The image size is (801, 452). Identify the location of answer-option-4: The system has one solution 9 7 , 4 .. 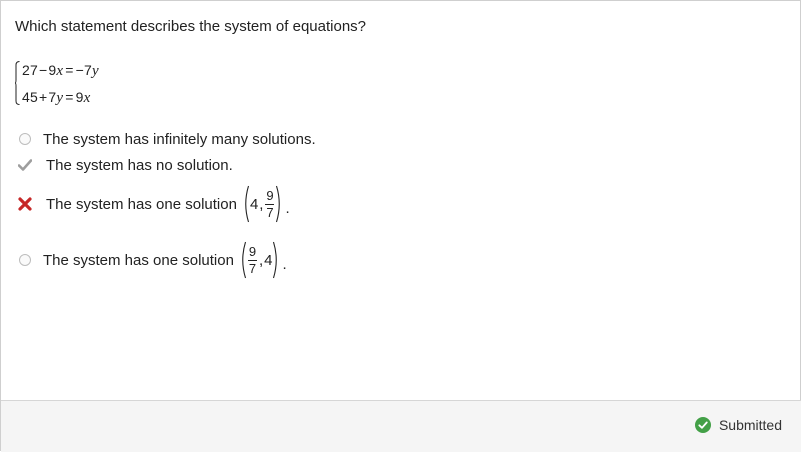
(152, 260).